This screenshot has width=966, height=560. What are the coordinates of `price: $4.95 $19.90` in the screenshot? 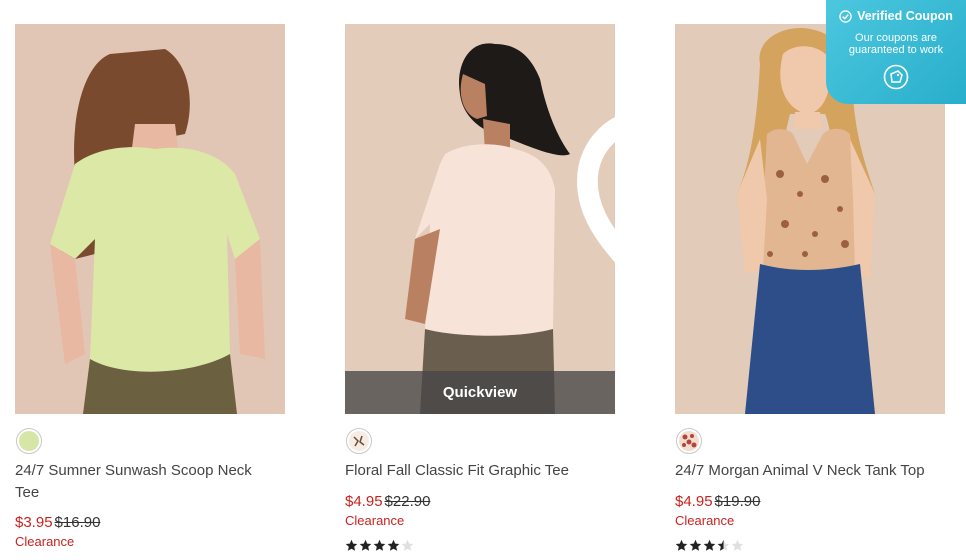 It's located at (717, 501).